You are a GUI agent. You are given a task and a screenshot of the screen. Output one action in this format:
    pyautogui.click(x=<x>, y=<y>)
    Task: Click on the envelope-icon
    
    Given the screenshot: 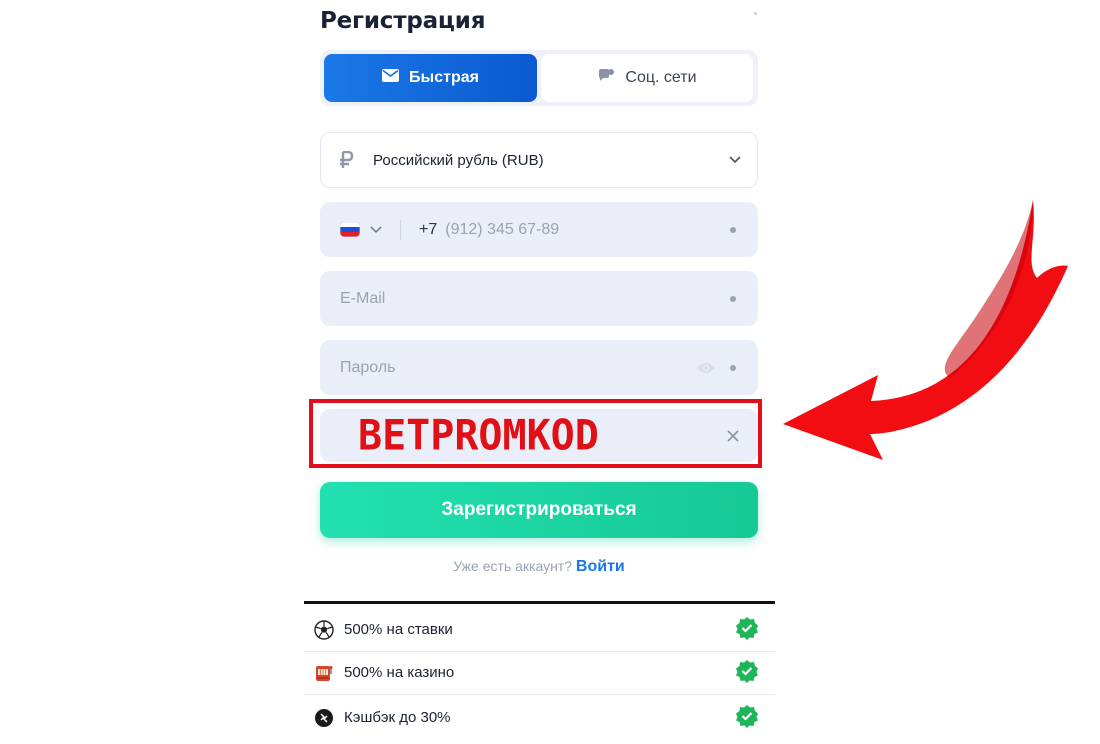 What is the action you would take?
    pyautogui.click(x=391, y=78)
    